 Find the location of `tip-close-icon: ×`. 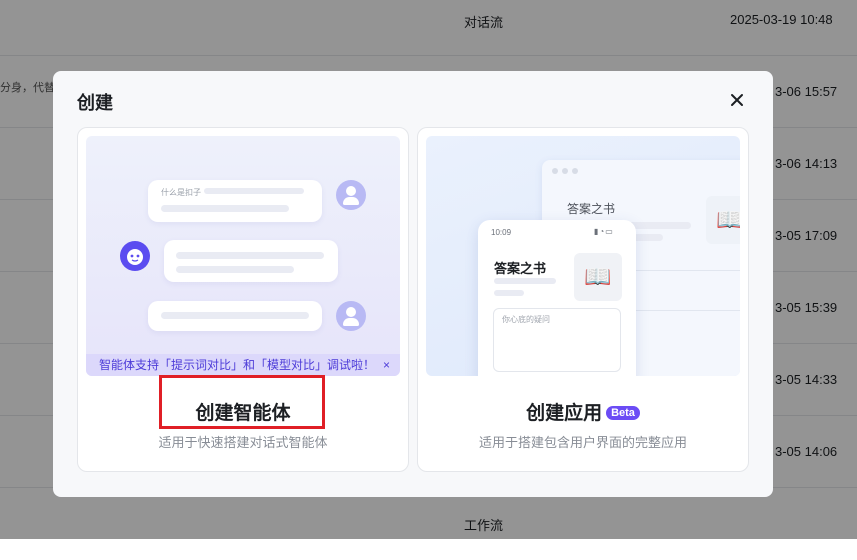

tip-close-icon: × is located at coordinates (386, 365).